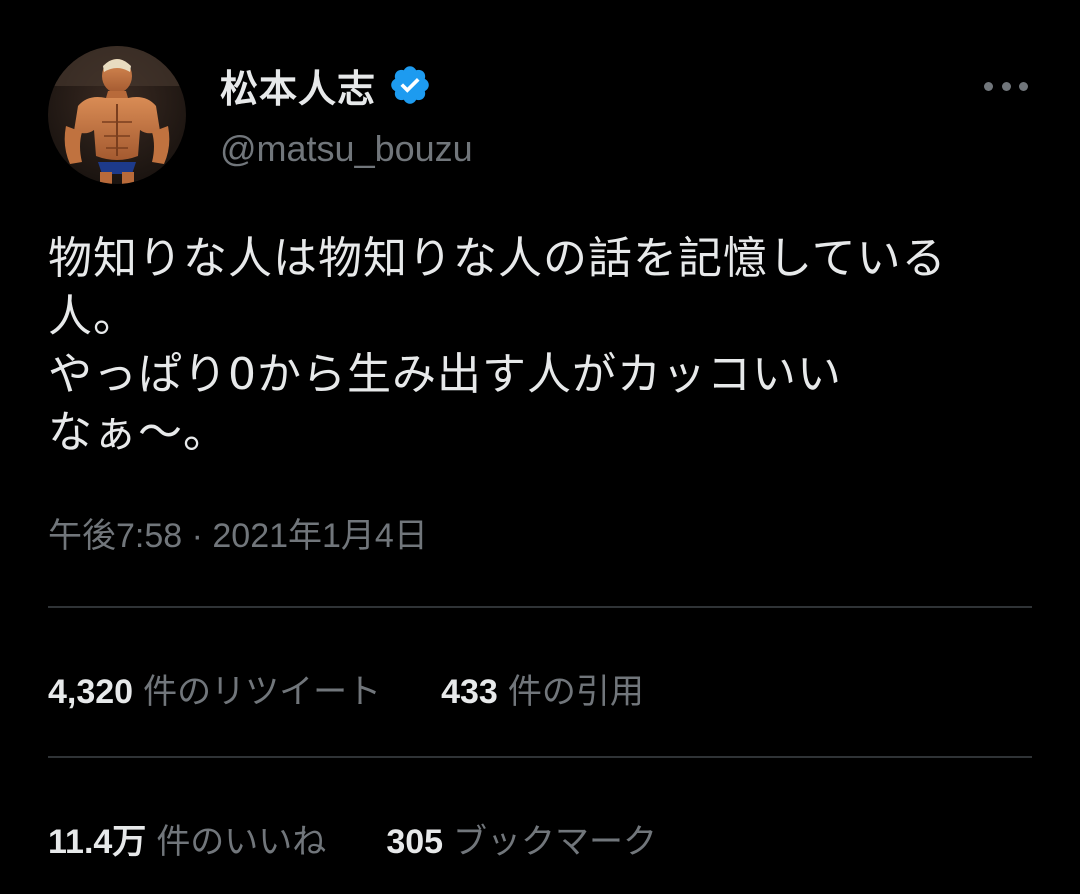  I want to click on tweet-timestamp: 午後7:58 · 2021年1月4日, so click(238, 532).